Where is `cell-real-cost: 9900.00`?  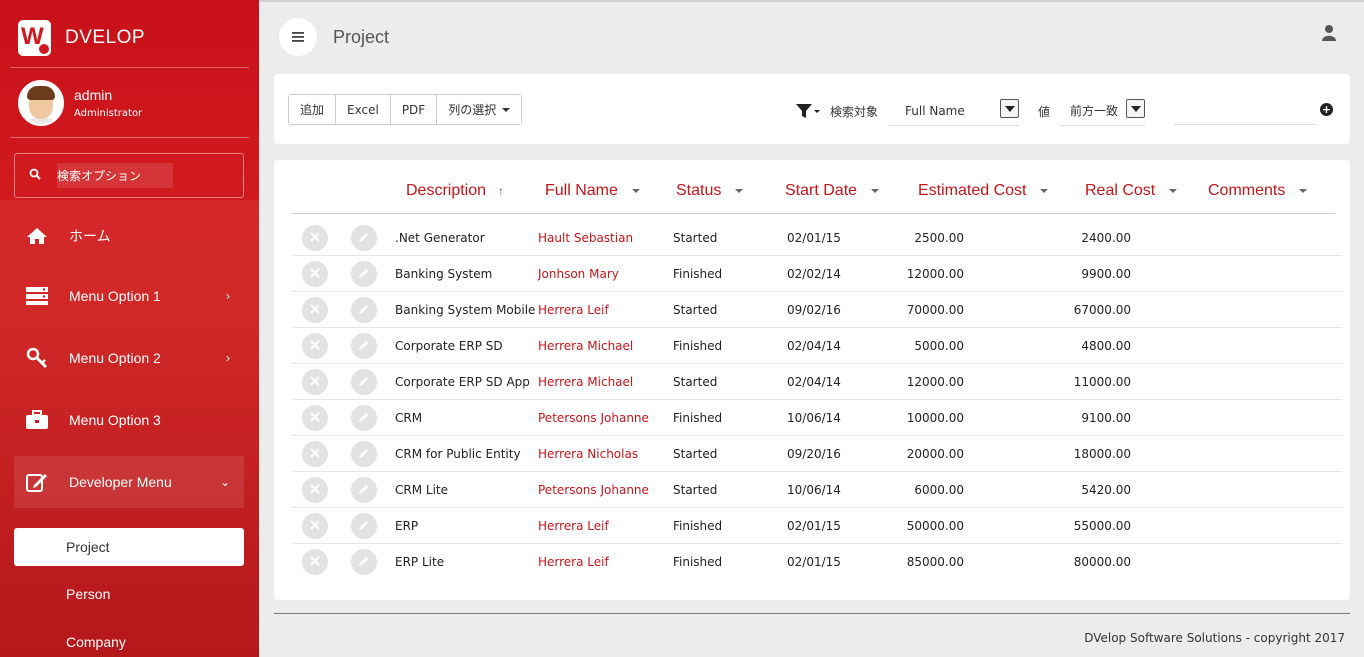
cell-real-cost: 9900.00 is located at coordinates (1106, 274).